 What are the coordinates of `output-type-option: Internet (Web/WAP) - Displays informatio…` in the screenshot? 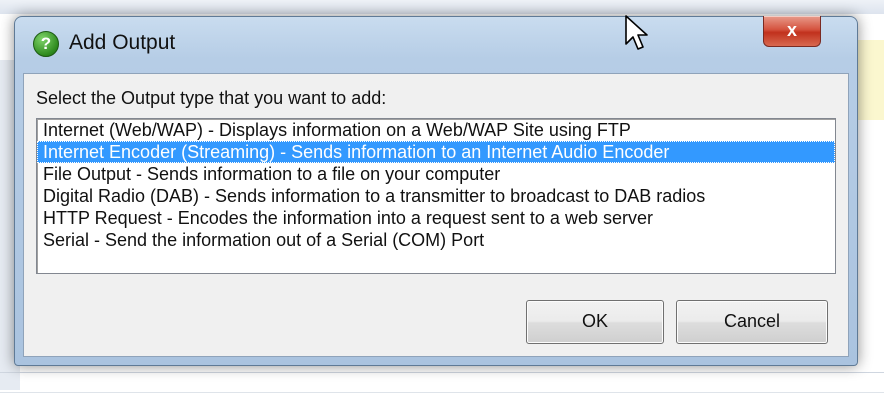 It's located at (436, 130).